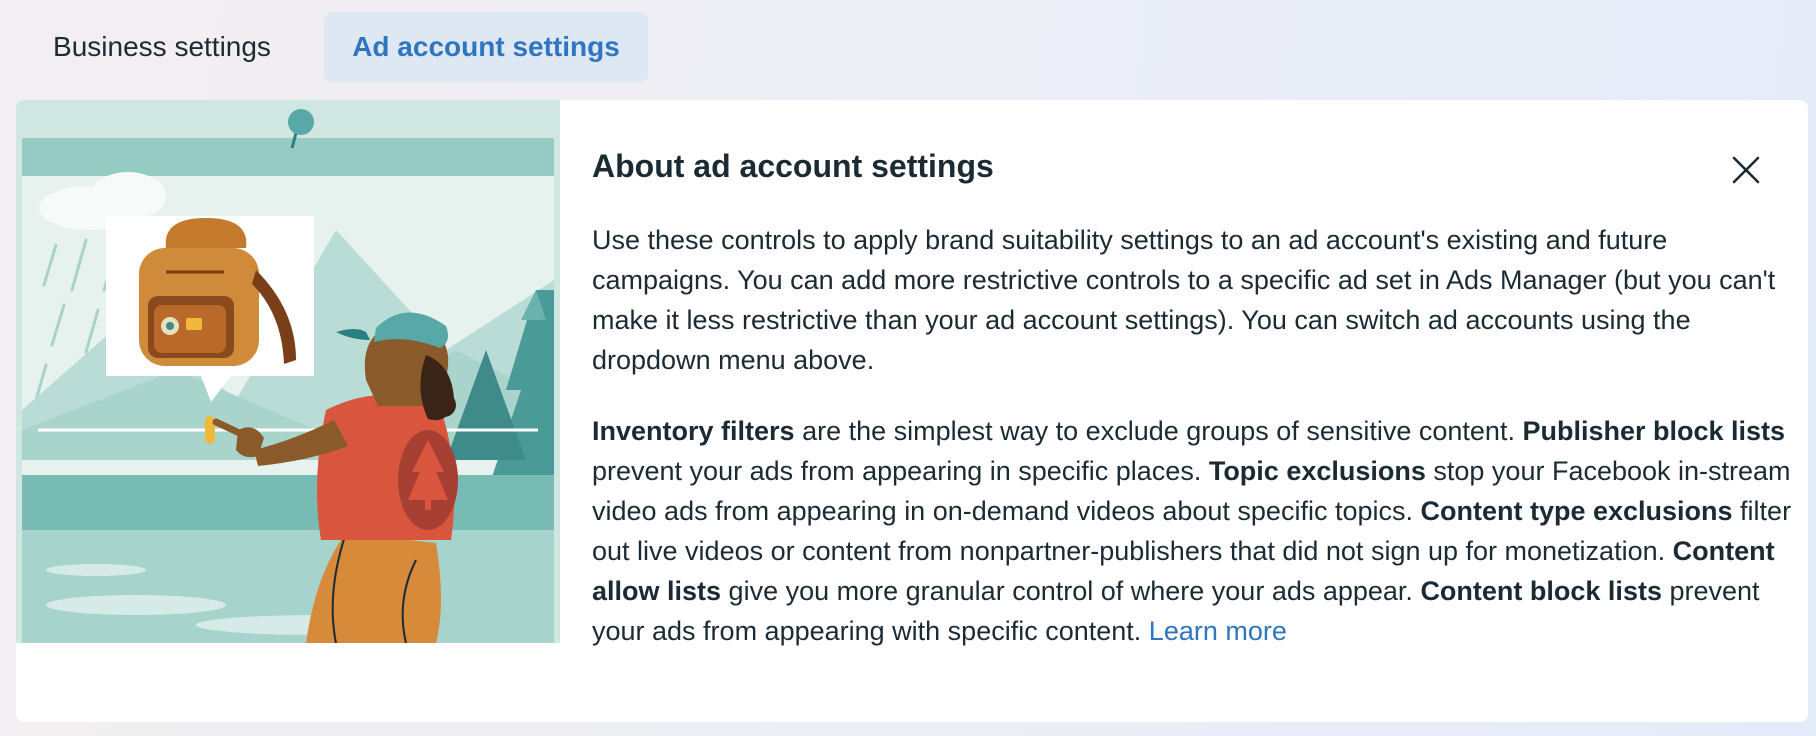 The image size is (1816, 736). I want to click on close-icon, so click(1746, 170).